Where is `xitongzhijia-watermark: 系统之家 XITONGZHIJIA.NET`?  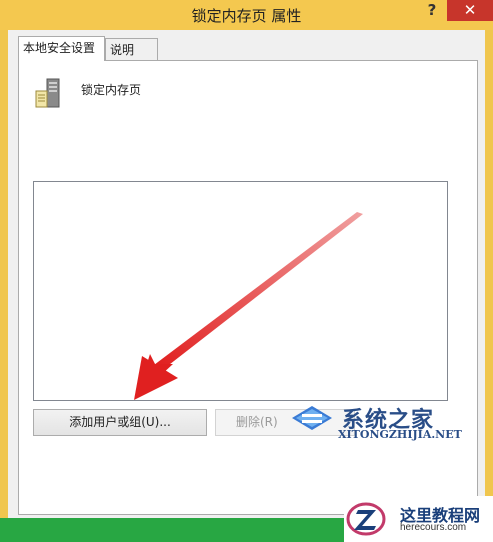
xitongzhijia-watermark: 系统之家 XITONGZHIJIA.NET is located at coordinates (380, 423).